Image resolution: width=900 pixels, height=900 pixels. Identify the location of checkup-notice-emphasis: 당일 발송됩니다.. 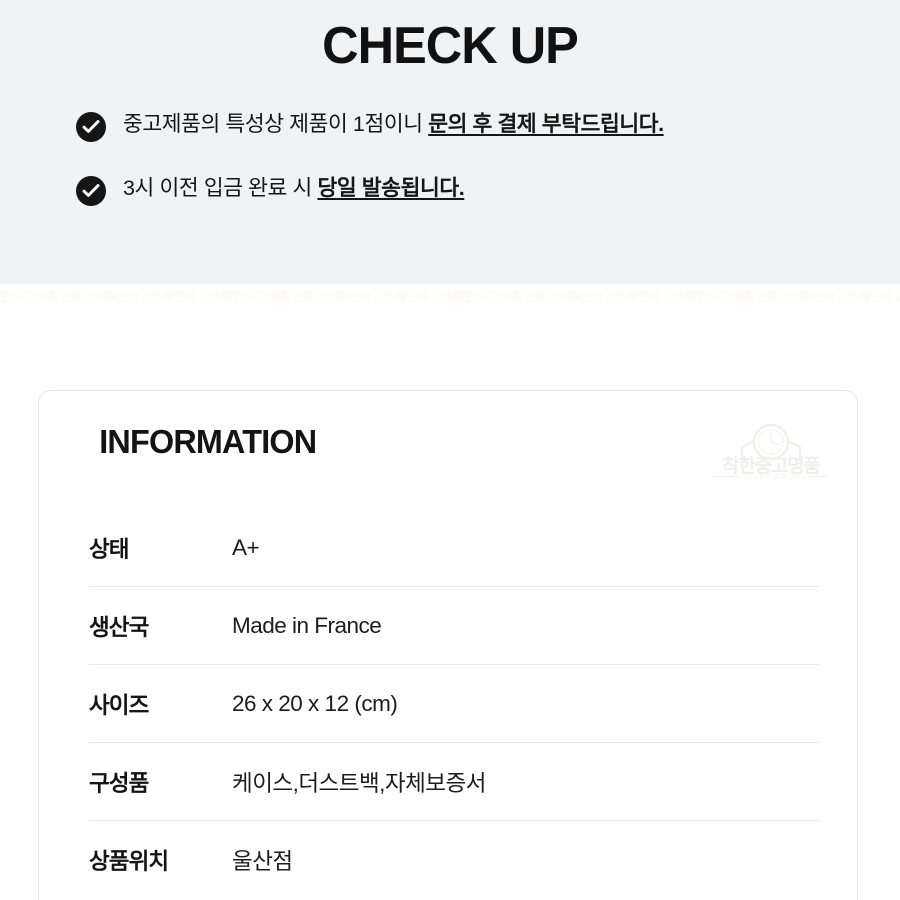
(391, 188).